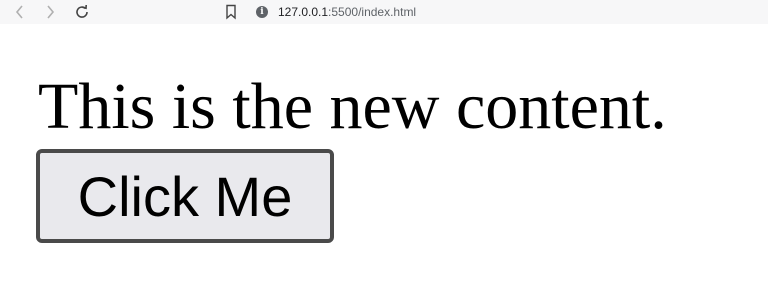 The image size is (768, 304). I want to click on forward-icon, so click(50, 12).